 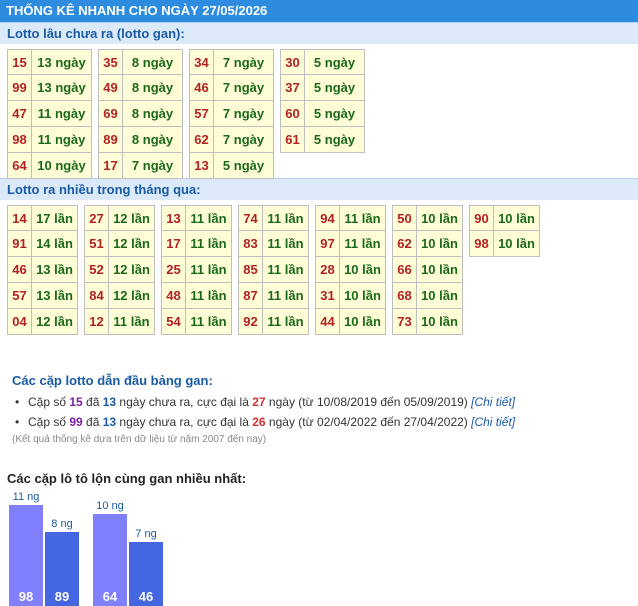 What do you see at coordinates (404, 322) in the screenshot?
I see `lotto-number: 73` at bounding box center [404, 322].